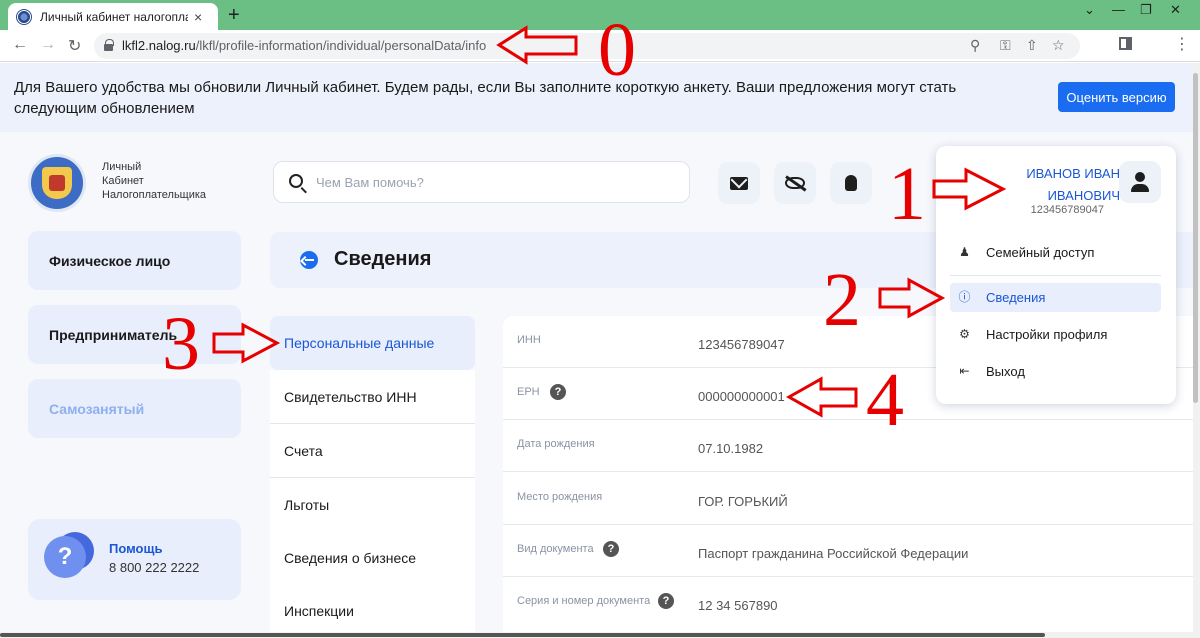 The height and width of the screenshot is (638, 1200). Describe the element at coordinates (1089, 10) in the screenshot. I see `tab-search-icon: ⌄` at that location.